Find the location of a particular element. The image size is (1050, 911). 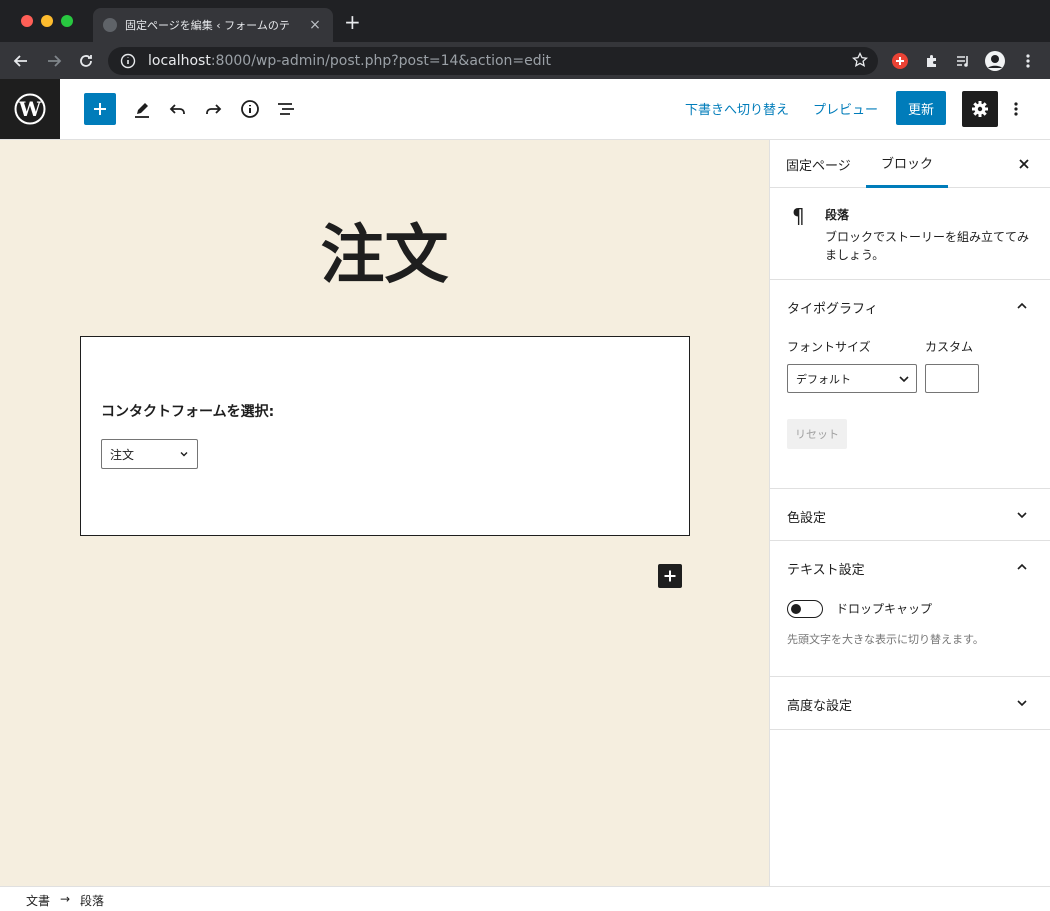

typography-panel: タイポグラフィ フォントサイズ カスタム デフォルト リセット is located at coordinates (910, 384).